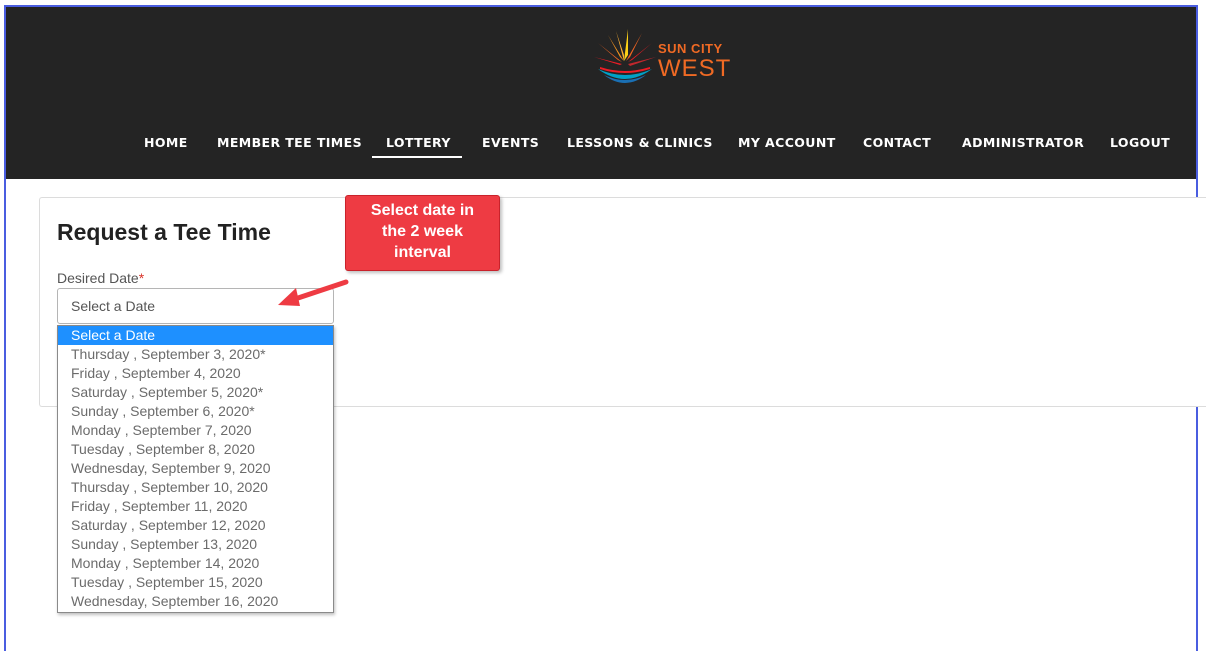 This screenshot has height=651, width=1206. What do you see at coordinates (195, 392) in the screenshot?
I see `date-option: Saturday , September 5, 2020*` at bounding box center [195, 392].